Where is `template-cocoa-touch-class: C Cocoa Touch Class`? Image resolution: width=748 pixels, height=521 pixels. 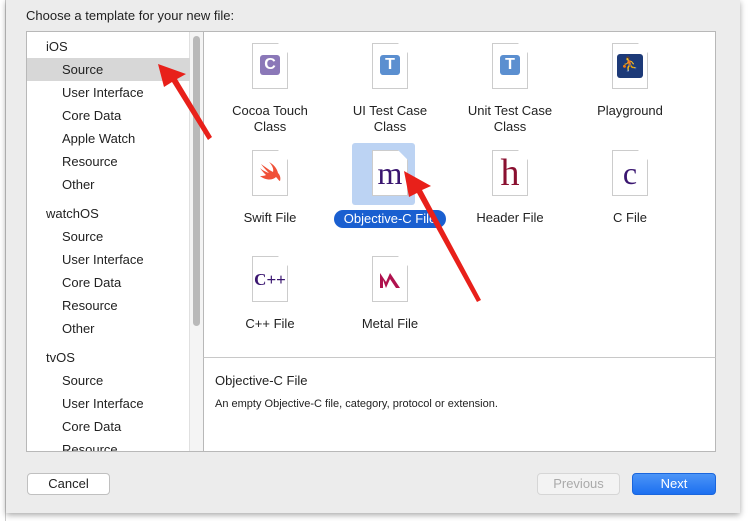
template-cocoa-touch-class: C Cocoa Touch Class is located at coordinates (270, 89).